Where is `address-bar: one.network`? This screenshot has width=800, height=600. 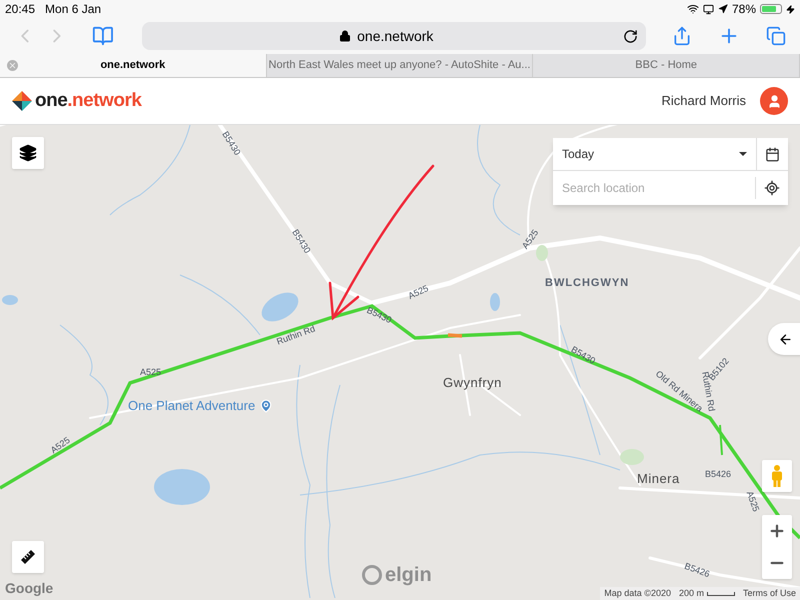 address-bar: one.network is located at coordinates (394, 36).